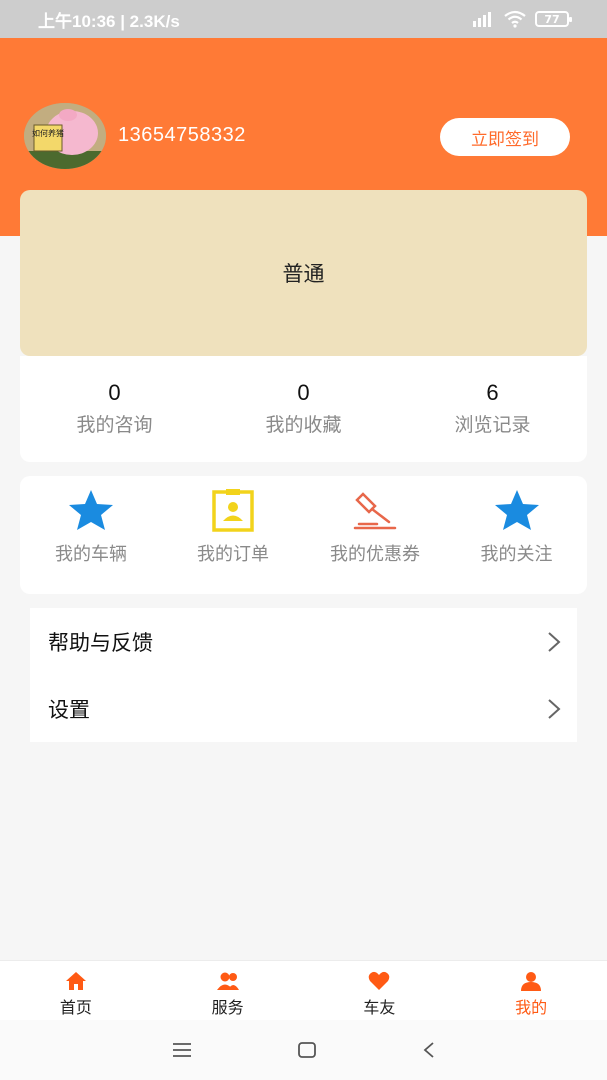 Image resolution: width=607 pixels, height=1080 pixels. I want to click on battery-icon: 77, so click(553, 19).